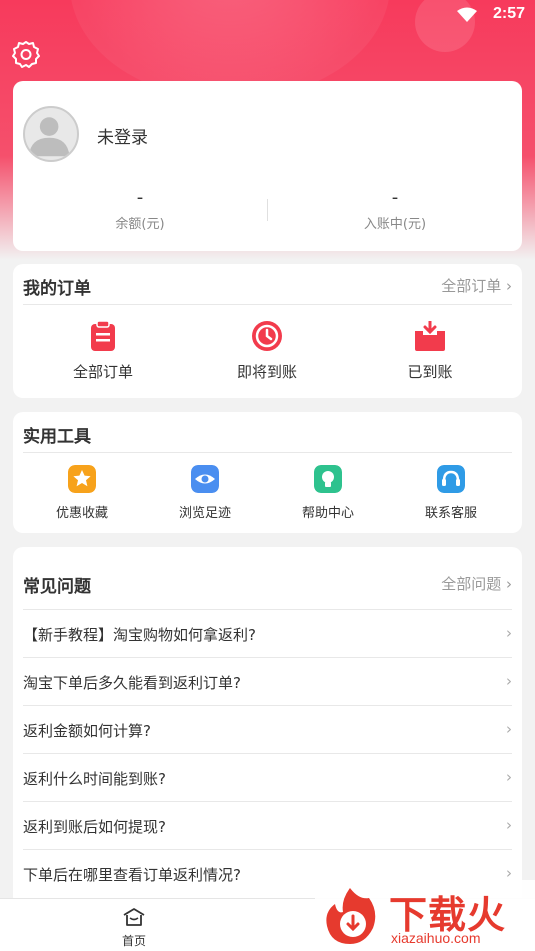 The image size is (535, 951). What do you see at coordinates (140, 197) in the screenshot?
I see `balance-value: -` at bounding box center [140, 197].